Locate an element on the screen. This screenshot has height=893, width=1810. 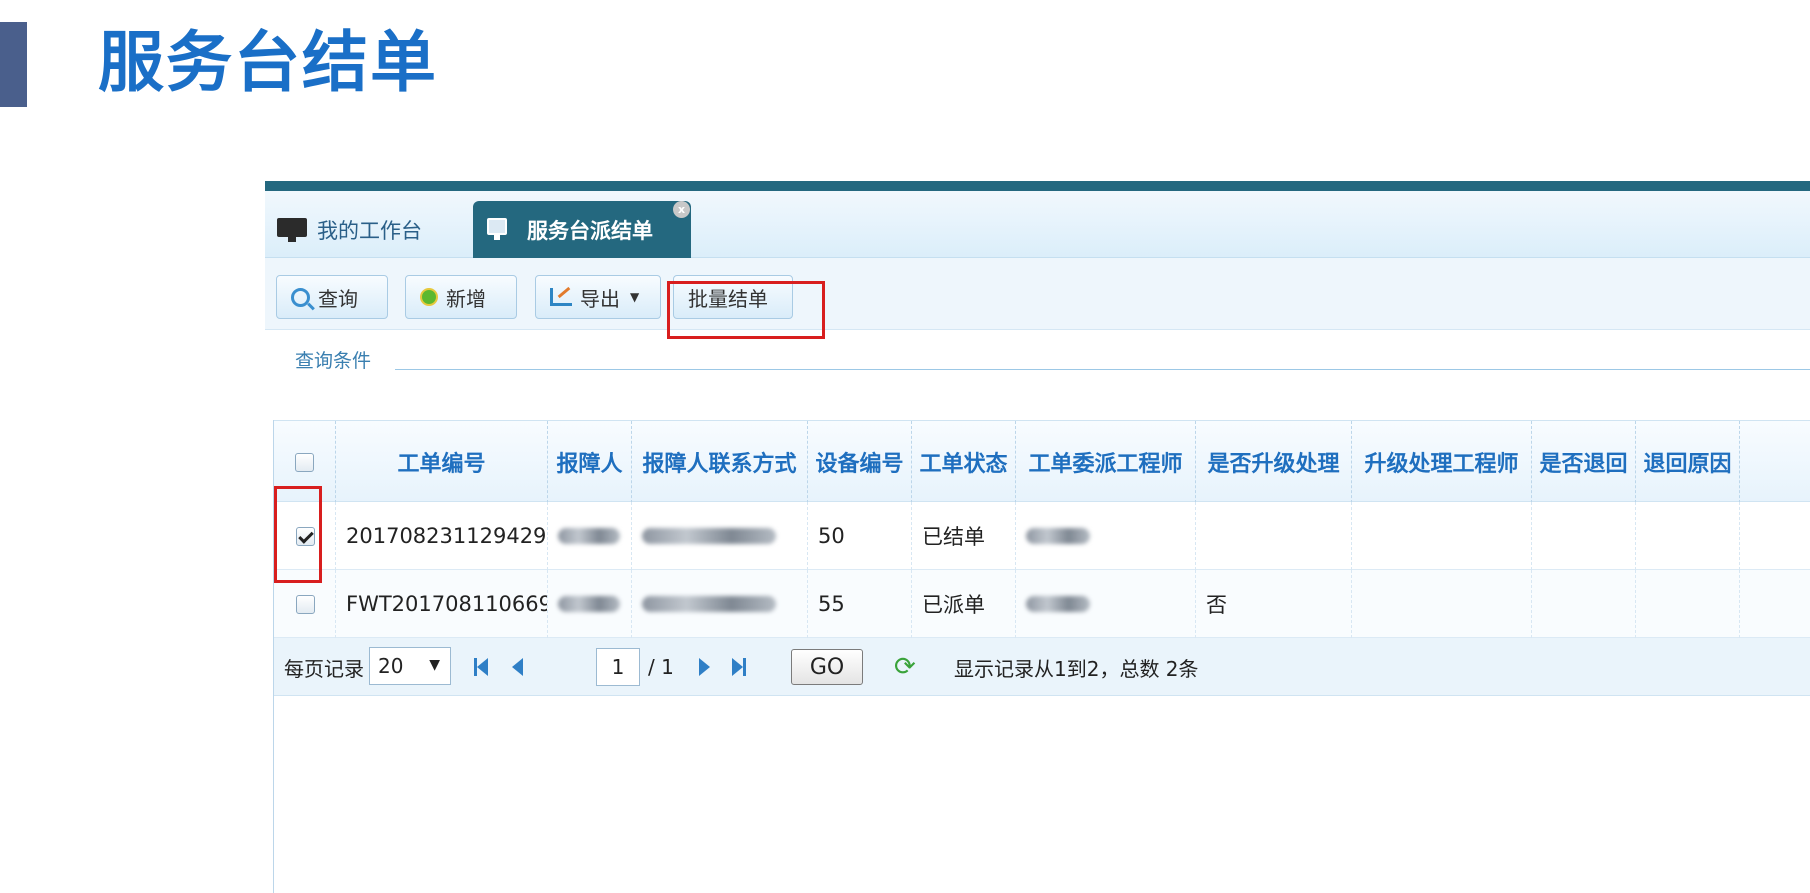
first-page-icon is located at coordinates (482, 667).